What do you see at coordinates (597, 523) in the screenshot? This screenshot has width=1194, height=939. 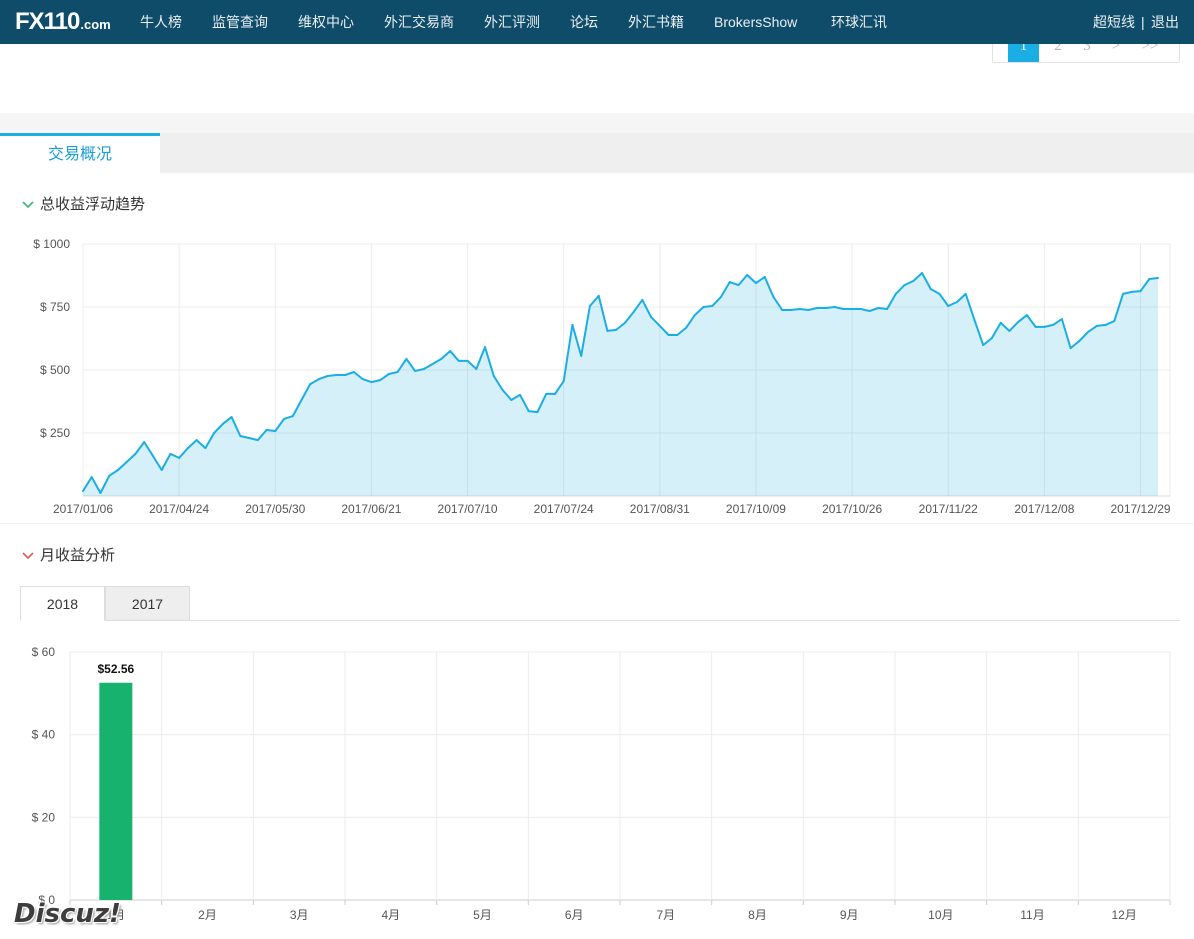 I see `section-divider` at bounding box center [597, 523].